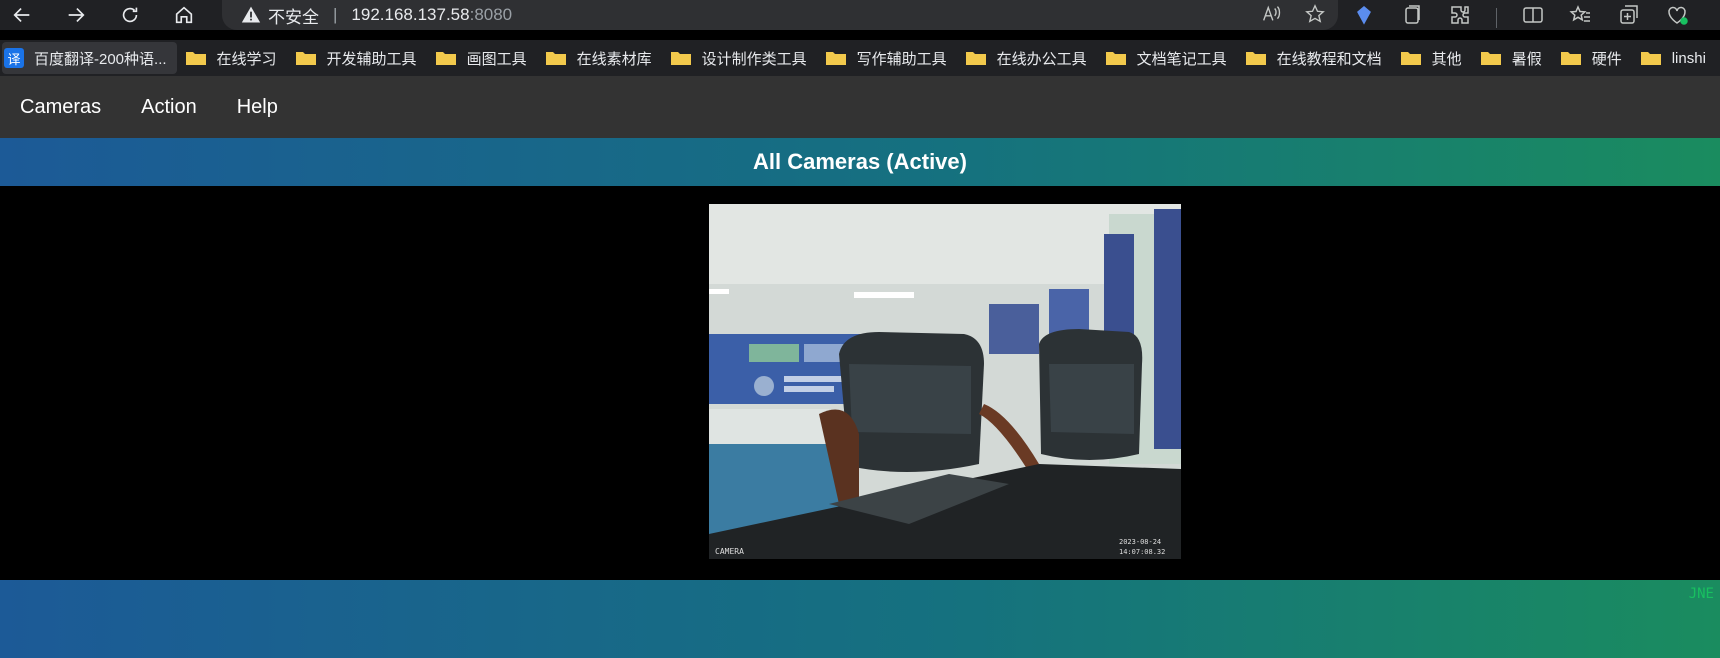  Describe the element at coordinates (1526, 59) in the screenshot. I see `bookmark-label: 暑假` at that location.